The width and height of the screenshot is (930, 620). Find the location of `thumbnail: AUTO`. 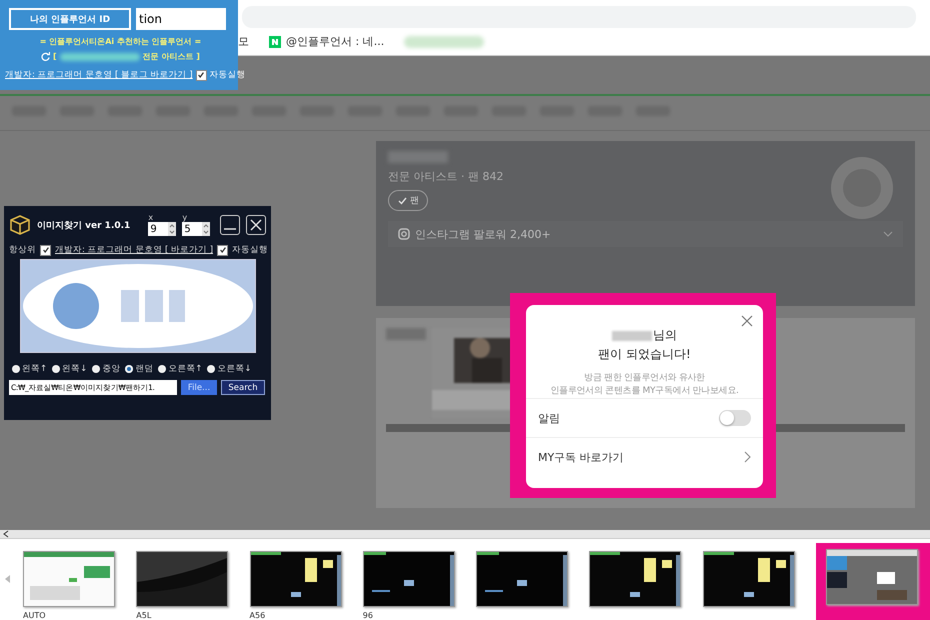

thumbnail: AUTO is located at coordinates (69, 584).